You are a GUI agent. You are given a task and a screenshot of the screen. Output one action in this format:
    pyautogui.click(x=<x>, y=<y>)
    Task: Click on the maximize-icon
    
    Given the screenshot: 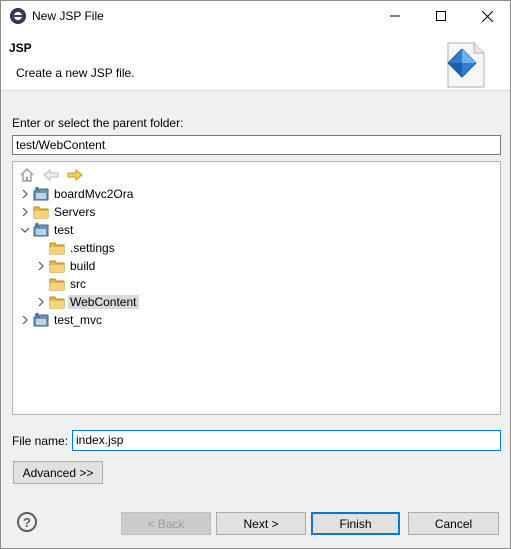 What is the action you would take?
    pyautogui.click(x=441, y=16)
    